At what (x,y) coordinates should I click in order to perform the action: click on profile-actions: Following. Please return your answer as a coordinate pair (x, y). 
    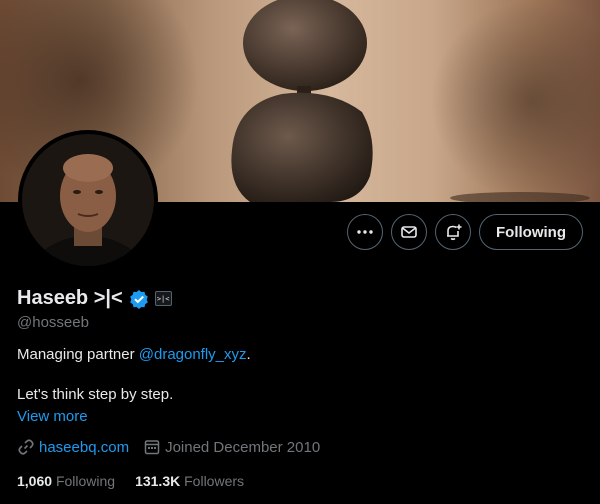
    Looking at the image, I should click on (465, 232).